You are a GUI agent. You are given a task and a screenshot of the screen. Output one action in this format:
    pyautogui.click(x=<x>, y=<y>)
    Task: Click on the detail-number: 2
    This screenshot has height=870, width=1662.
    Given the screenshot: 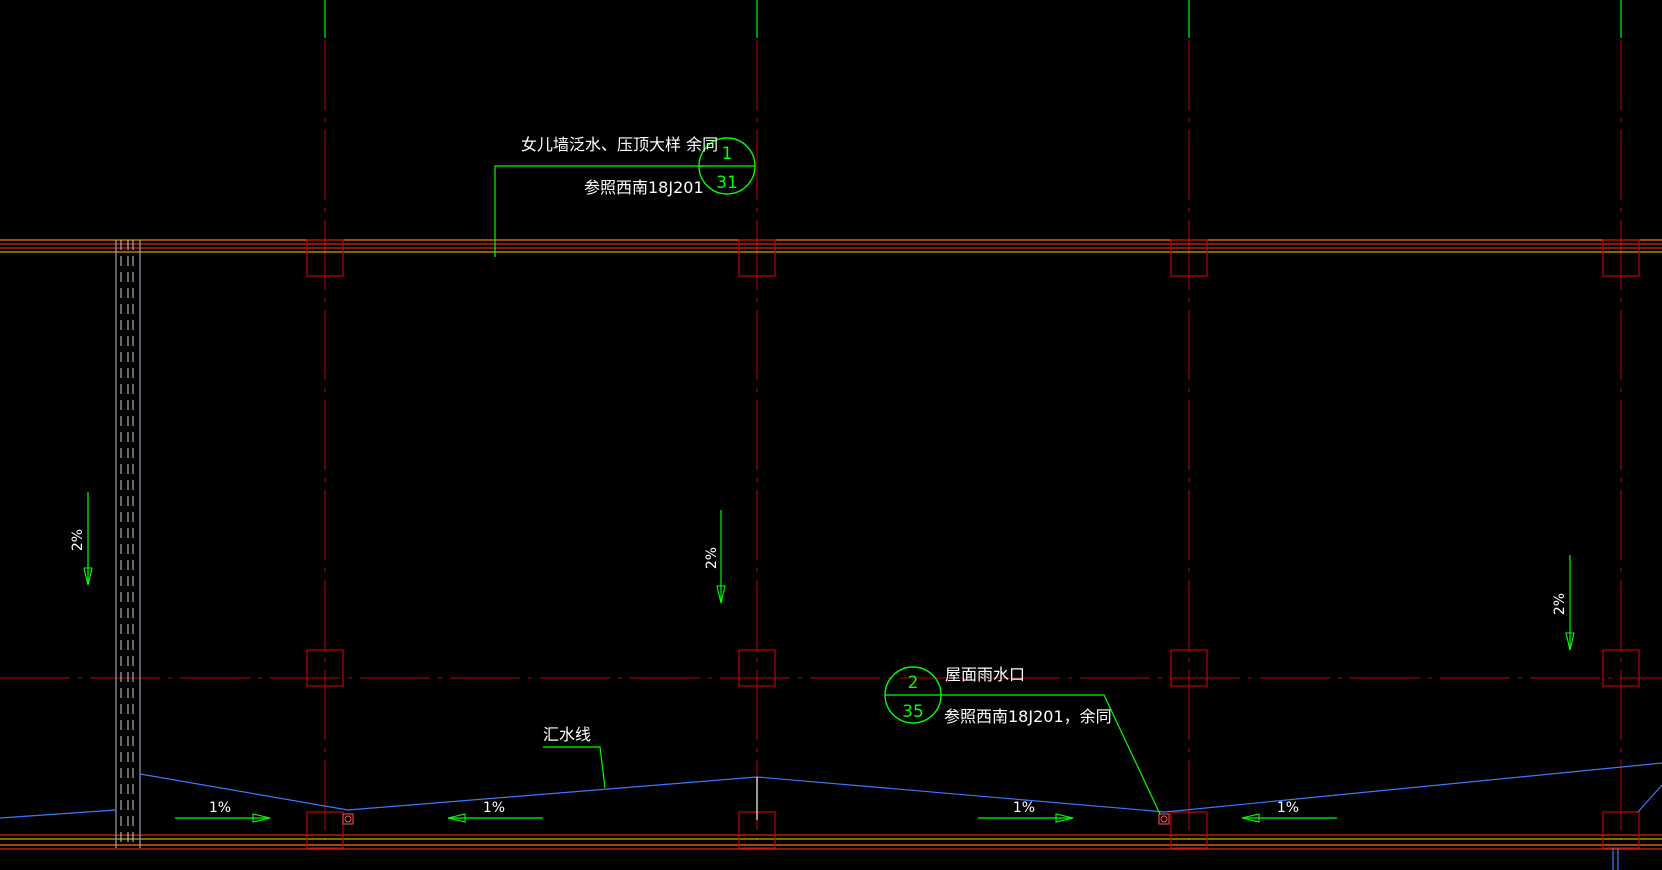 What is the action you would take?
    pyautogui.click(x=913, y=683)
    